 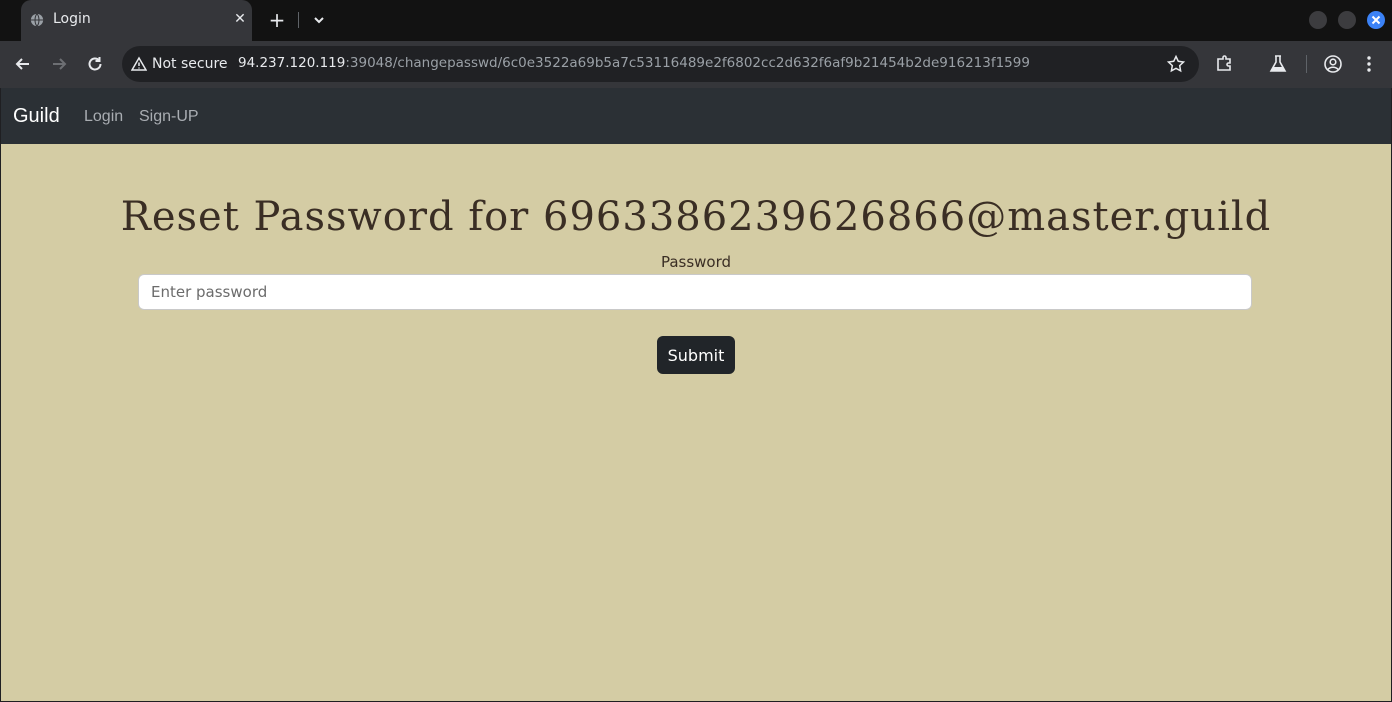 I want to click on maximize-button, so click(x=1347, y=20).